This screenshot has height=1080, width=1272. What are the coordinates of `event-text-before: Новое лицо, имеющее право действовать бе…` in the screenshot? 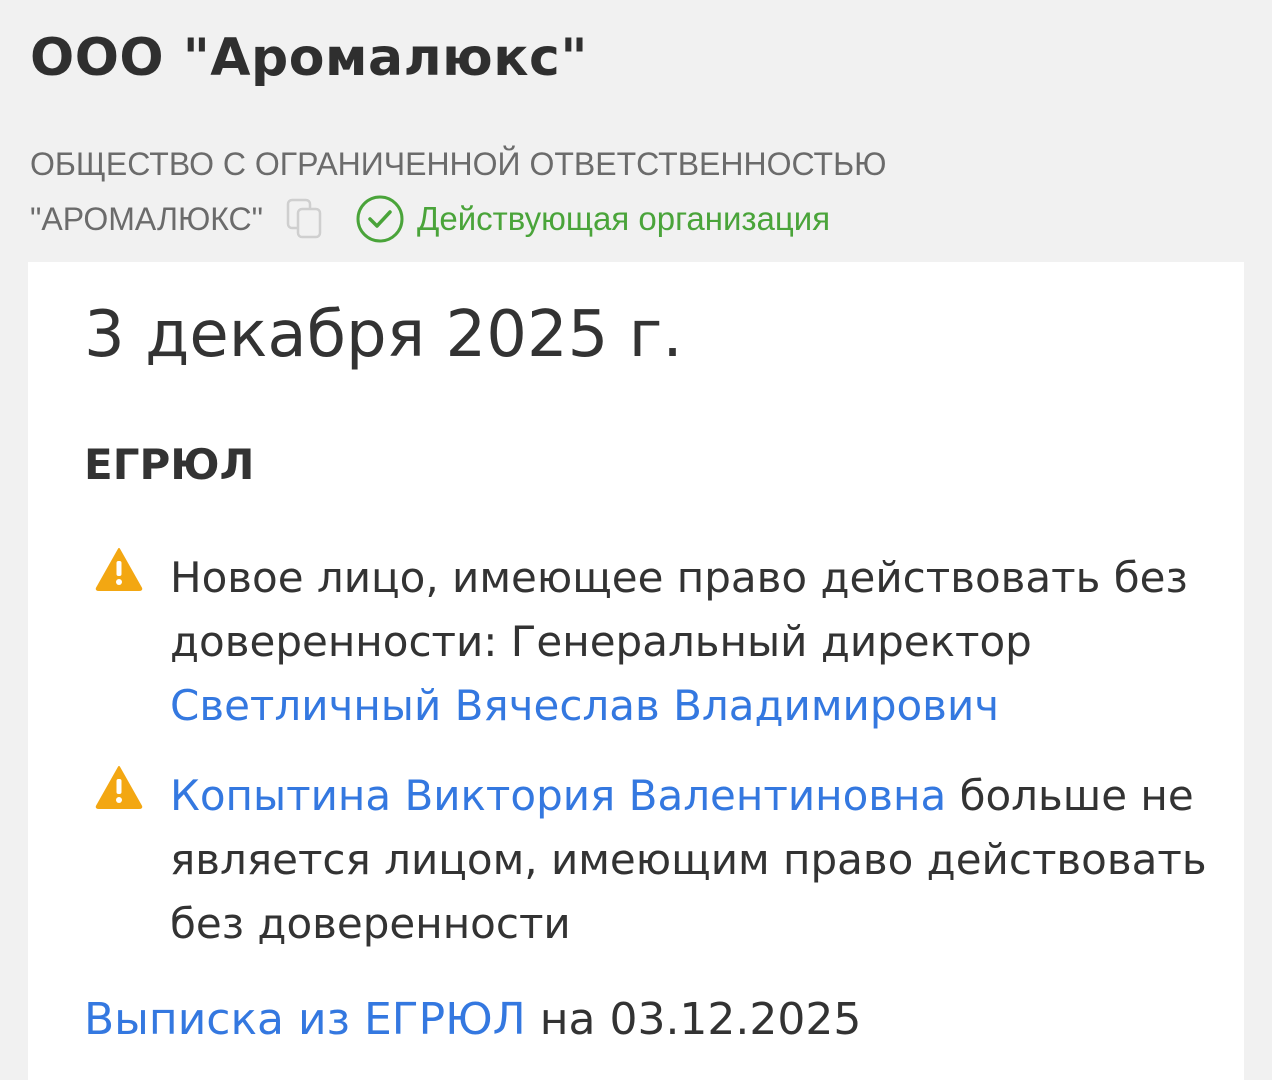 It's located at (679, 609).